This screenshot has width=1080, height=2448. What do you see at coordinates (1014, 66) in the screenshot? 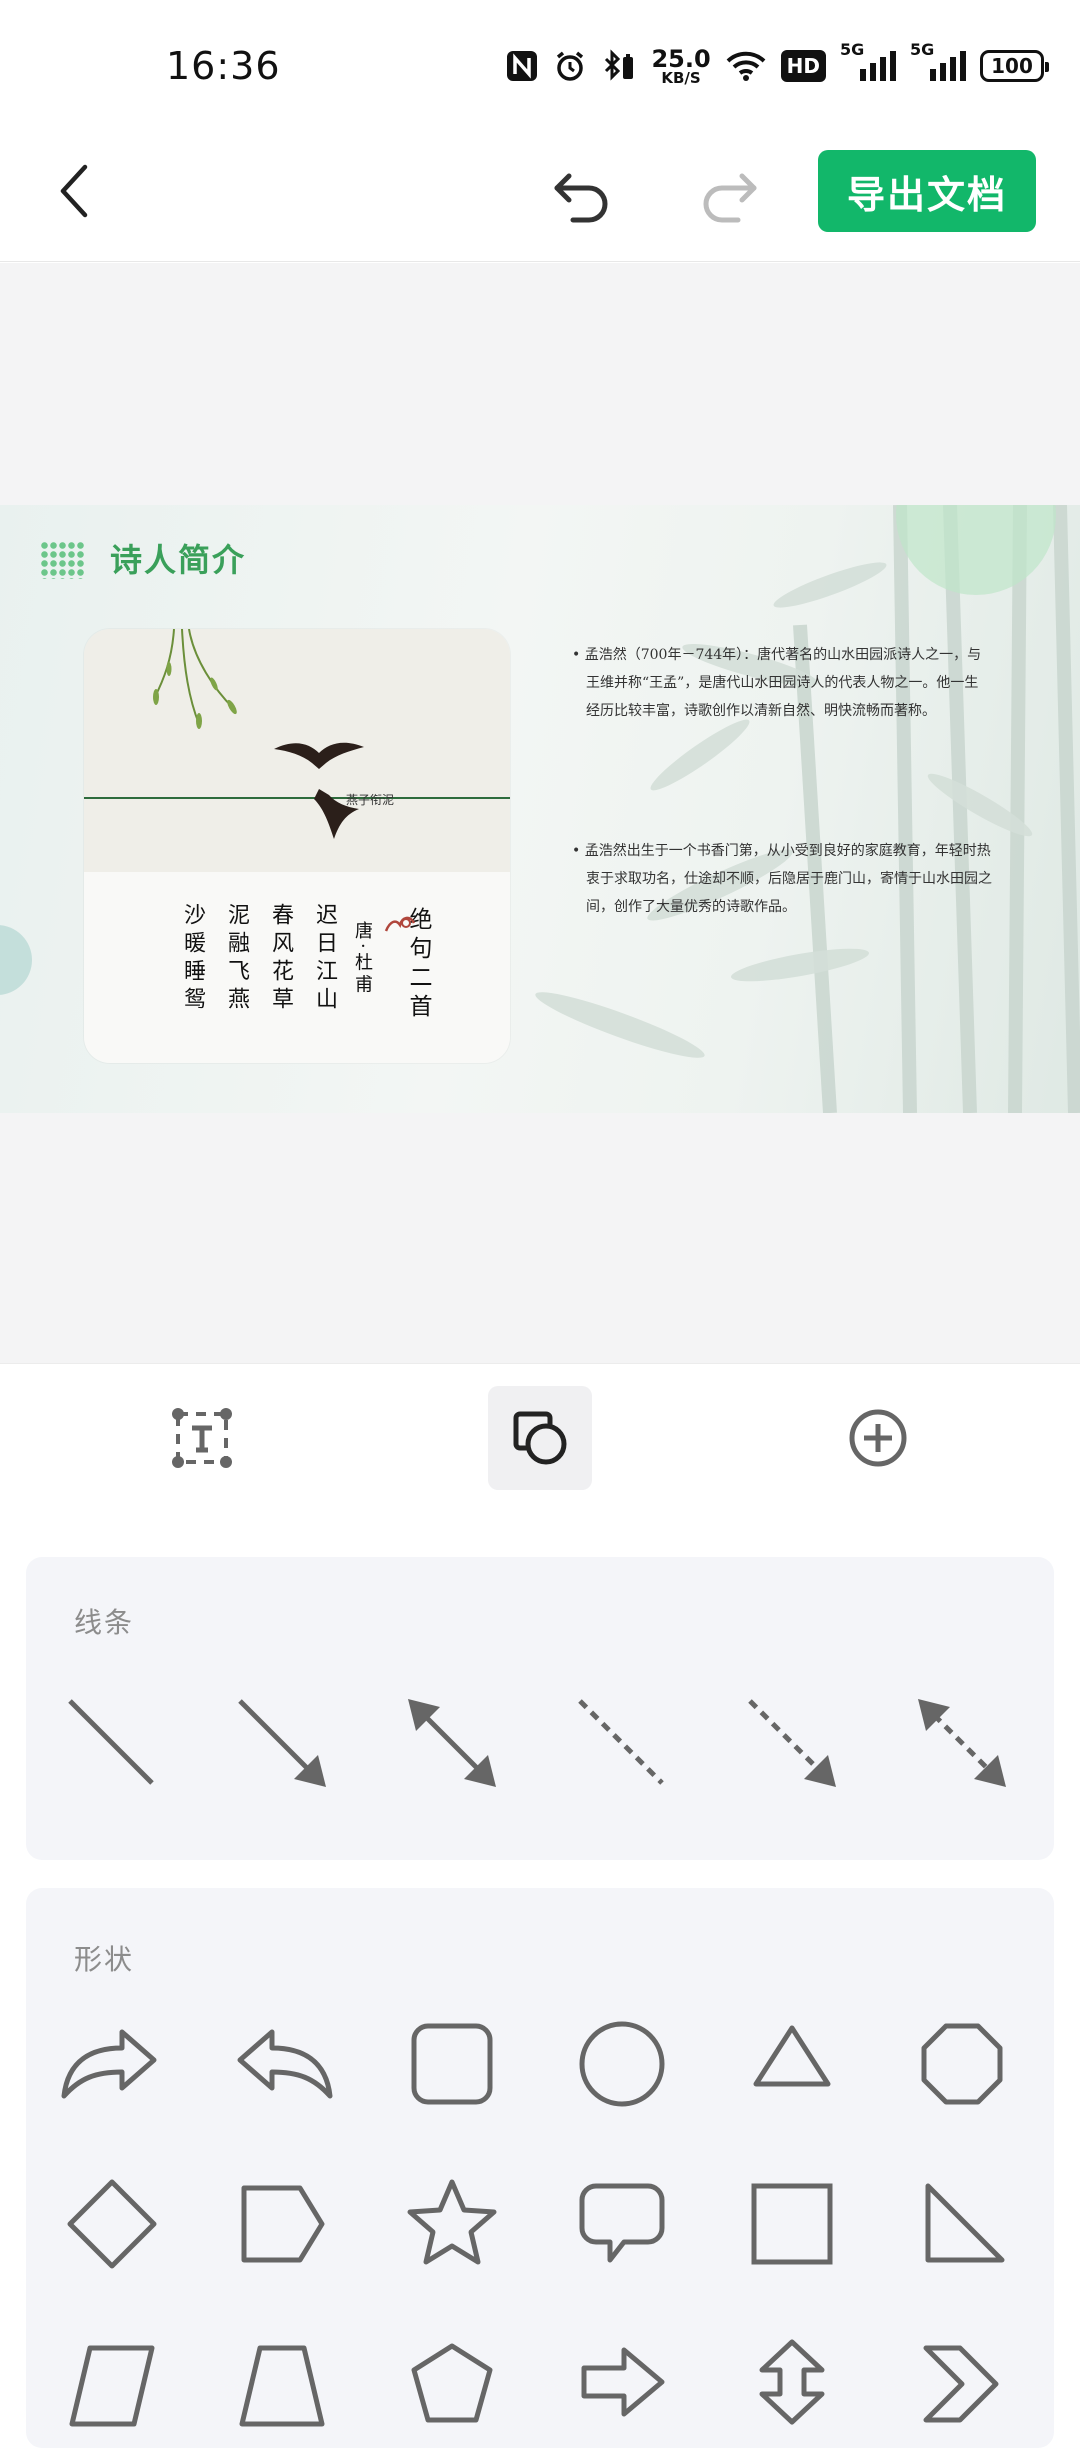
I see `battery-indicator: 100` at bounding box center [1014, 66].